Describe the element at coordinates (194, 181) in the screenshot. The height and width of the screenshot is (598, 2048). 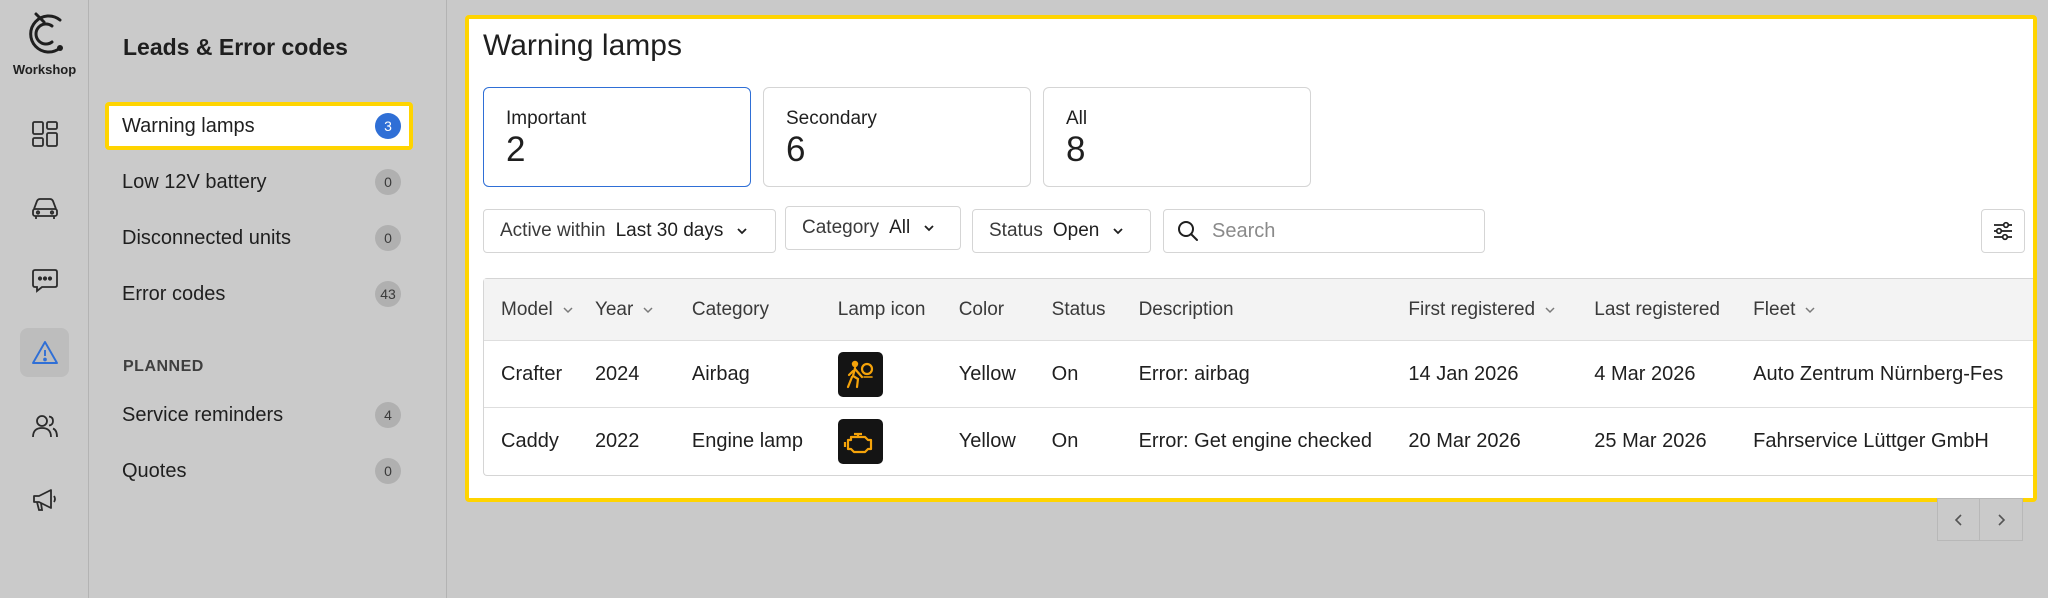
I see `nav-item-label: Low 12V battery` at that location.